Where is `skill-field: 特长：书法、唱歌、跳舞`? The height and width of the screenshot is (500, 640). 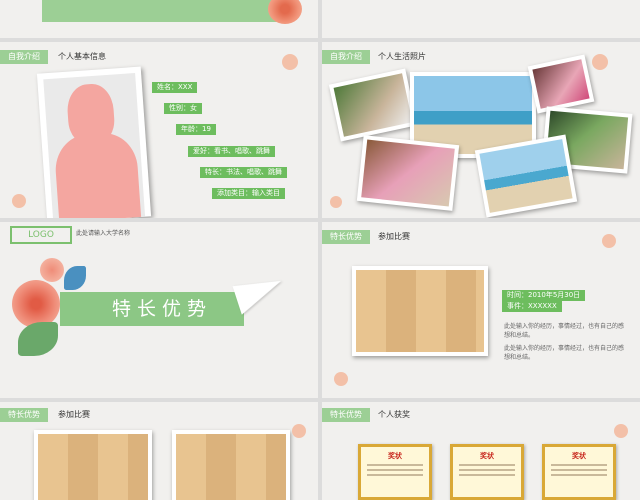
skill-field: 特长：书法、唱歌、跳舞 is located at coordinates (243, 172).